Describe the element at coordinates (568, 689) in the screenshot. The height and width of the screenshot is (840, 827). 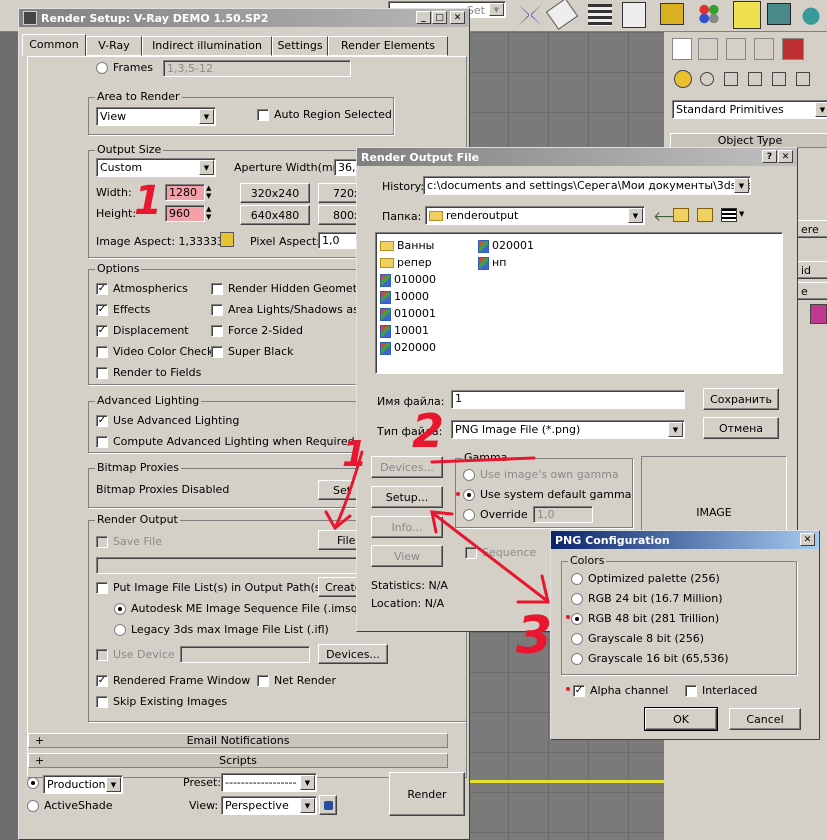
I see `annotation-dot-alpha` at that location.